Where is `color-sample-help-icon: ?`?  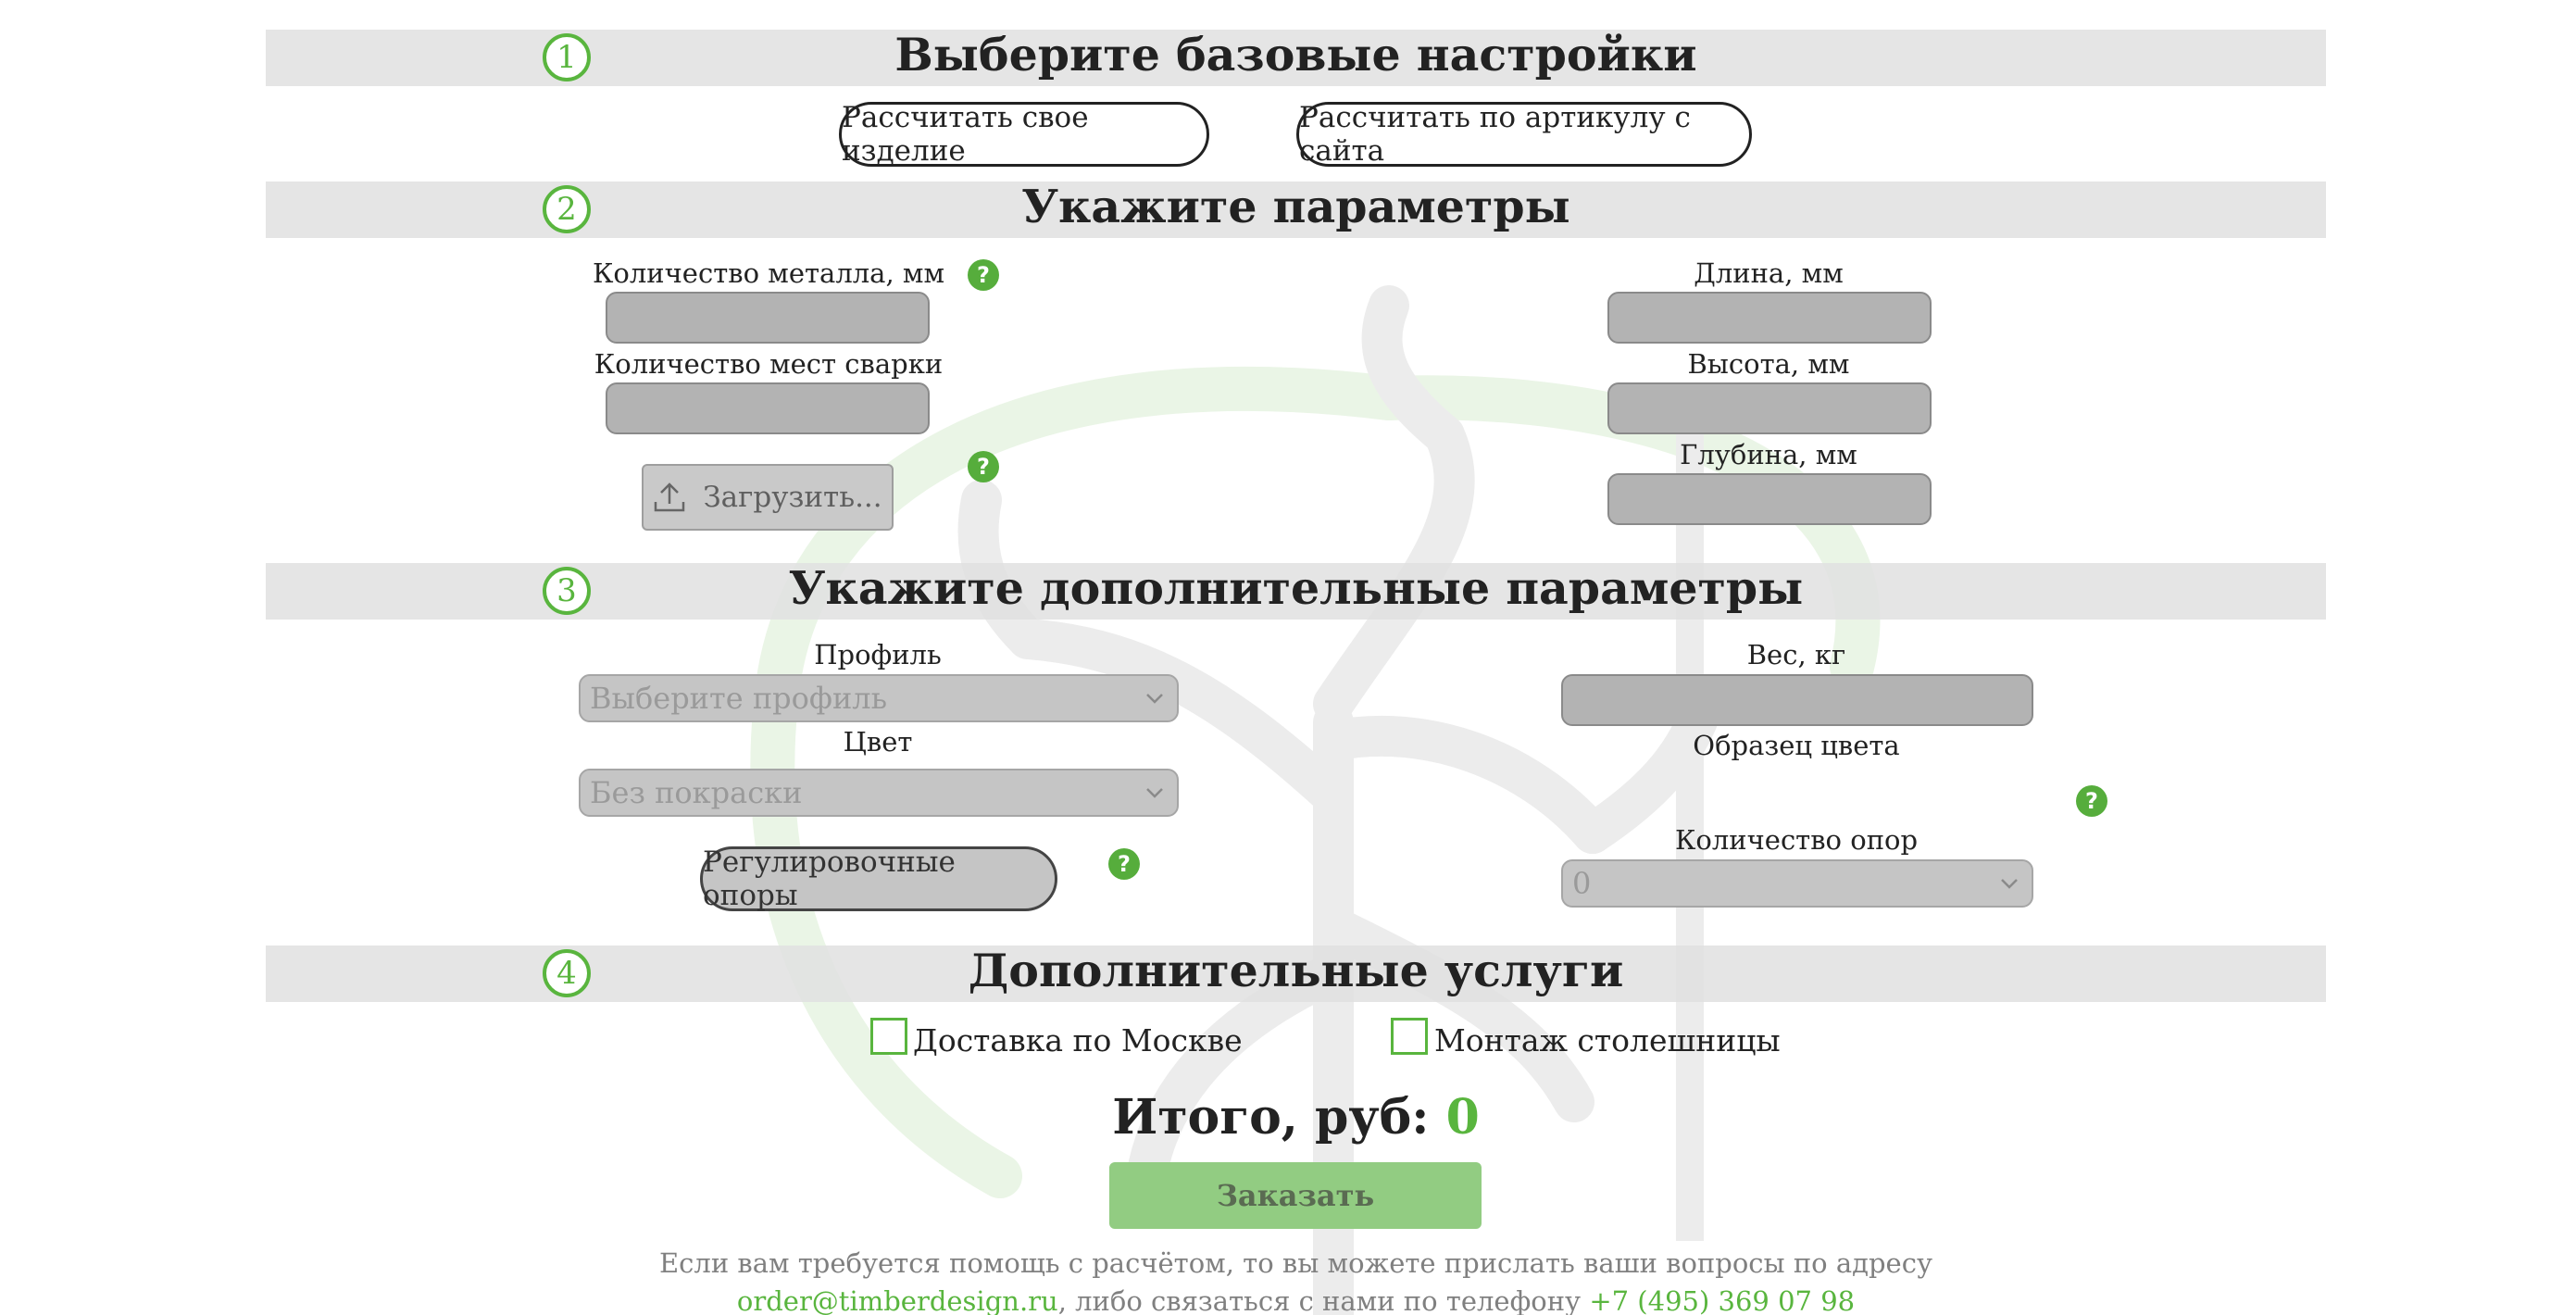
color-sample-help-icon: ? is located at coordinates (2092, 801).